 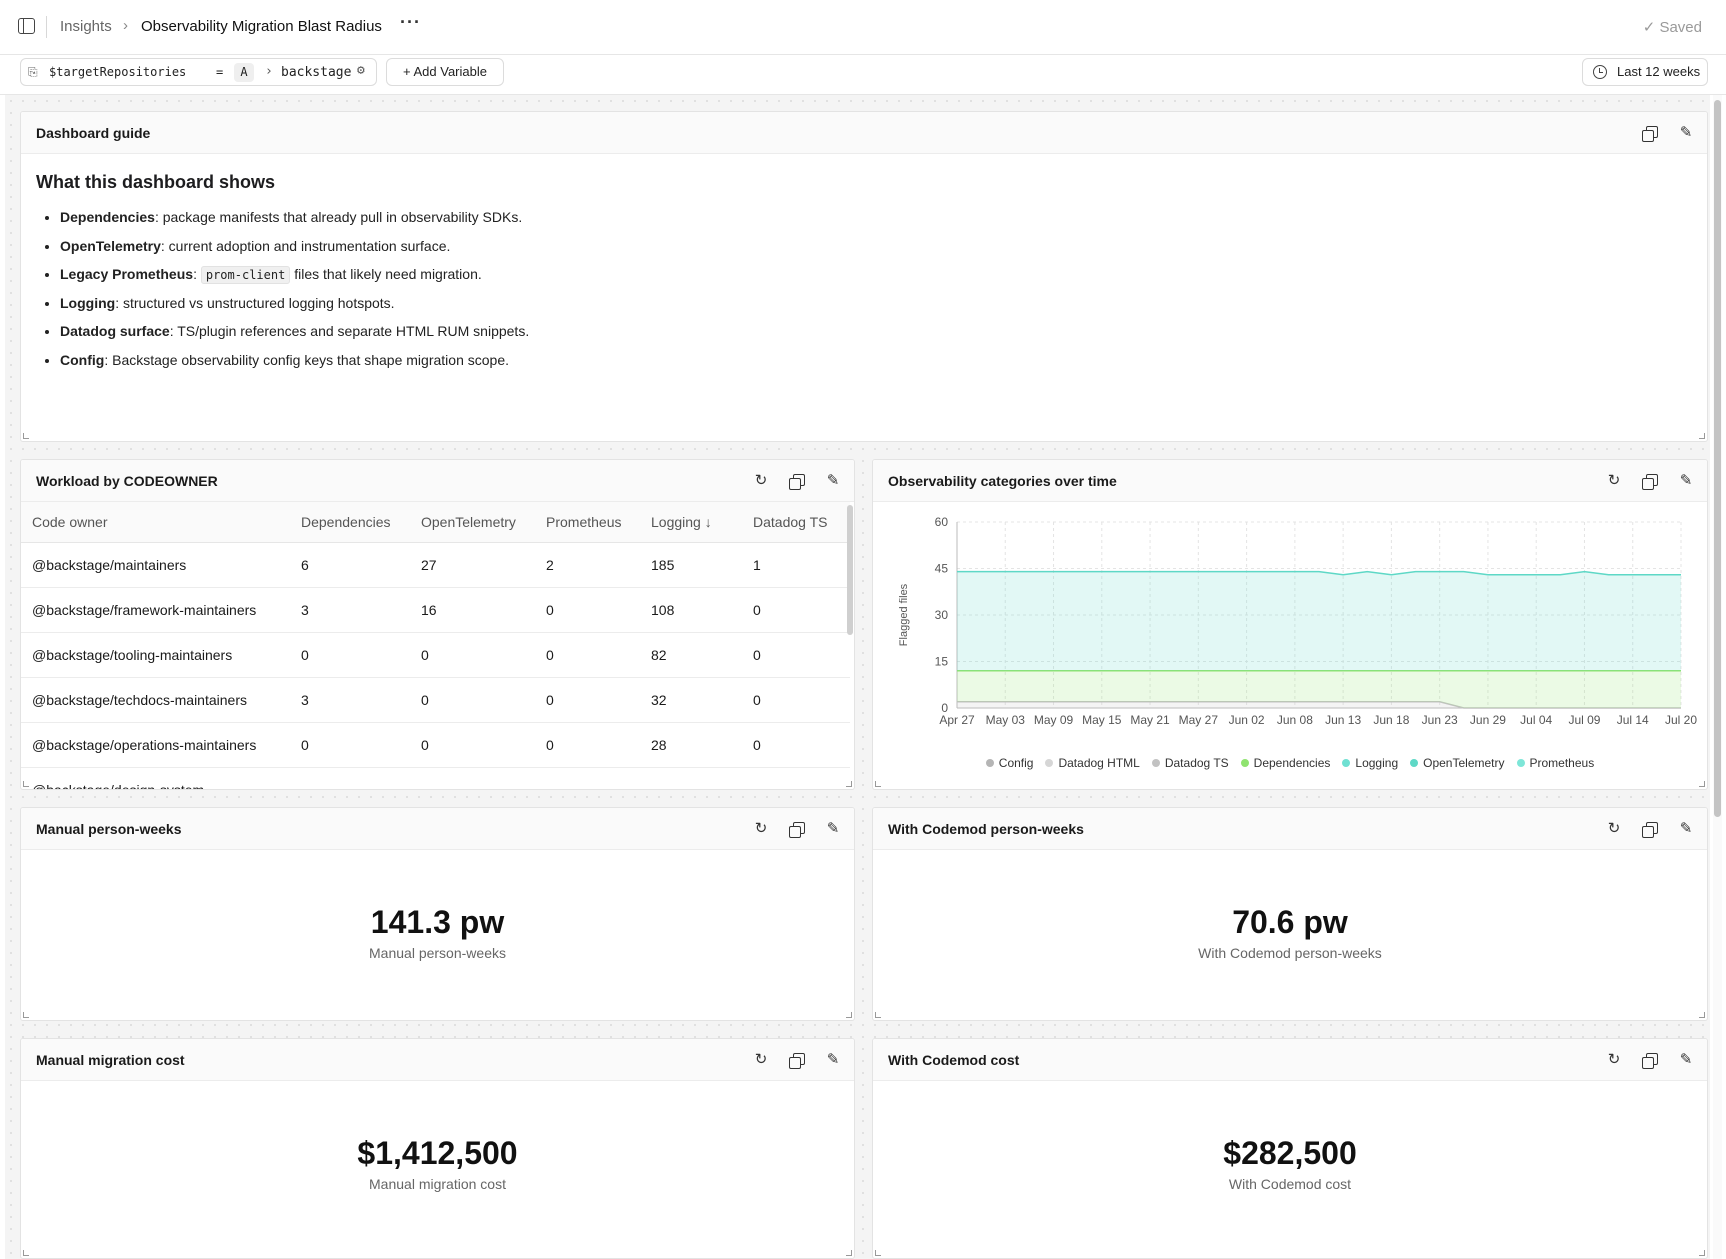 I want to click on y-tick-label: 30, so click(x=942, y=615).